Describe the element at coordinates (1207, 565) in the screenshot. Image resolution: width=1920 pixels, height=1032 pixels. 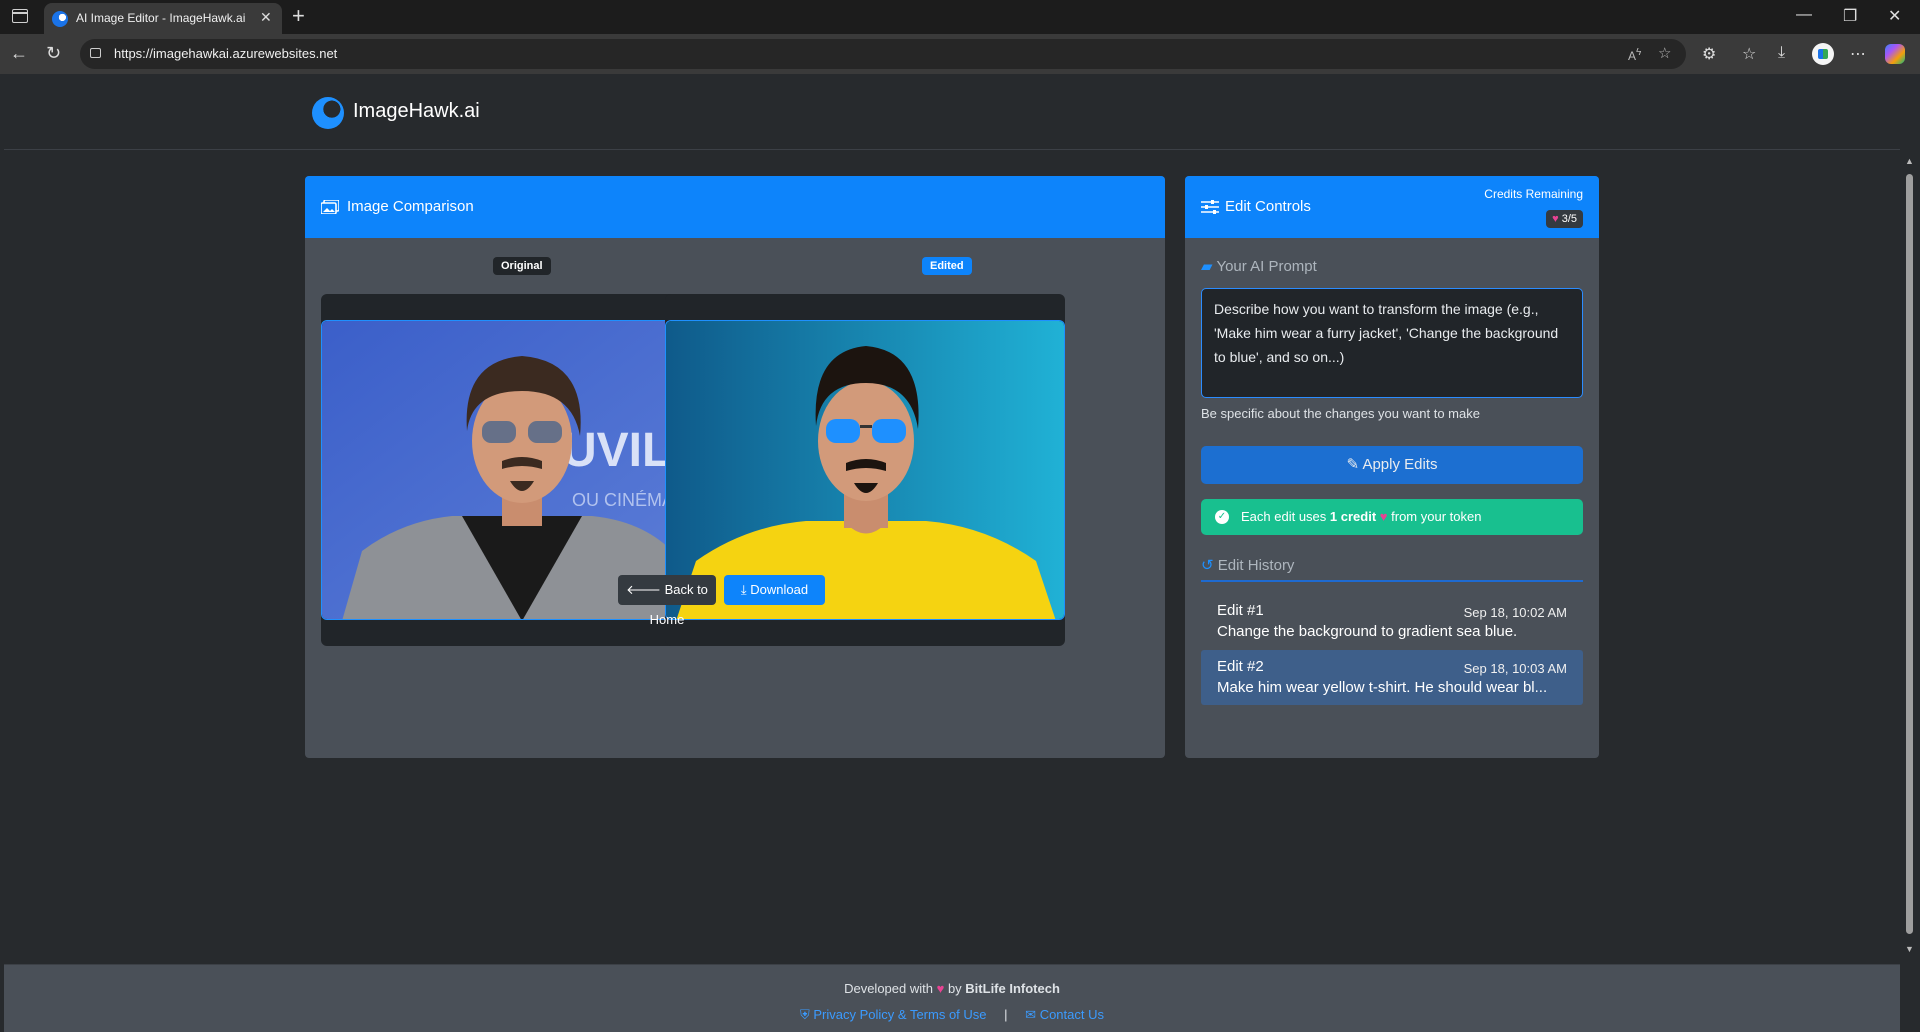
I see `history-icon: ↺` at that location.